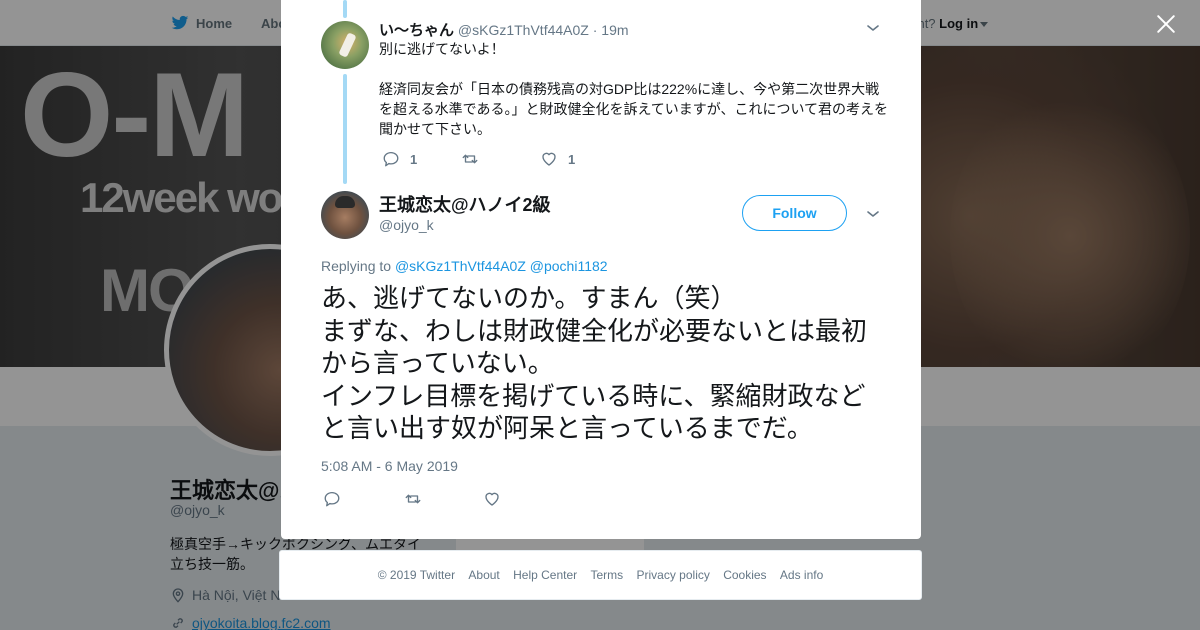  Describe the element at coordinates (572, 159) in the screenshot. I see `like-count: 1` at that location.